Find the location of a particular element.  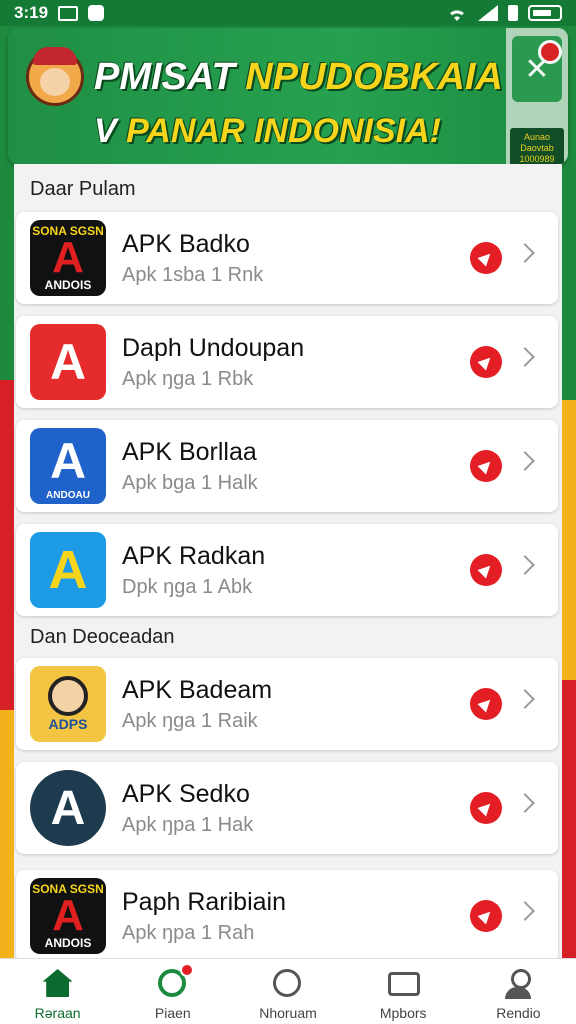

nav-pin: Piaen is located at coordinates (172, 991).